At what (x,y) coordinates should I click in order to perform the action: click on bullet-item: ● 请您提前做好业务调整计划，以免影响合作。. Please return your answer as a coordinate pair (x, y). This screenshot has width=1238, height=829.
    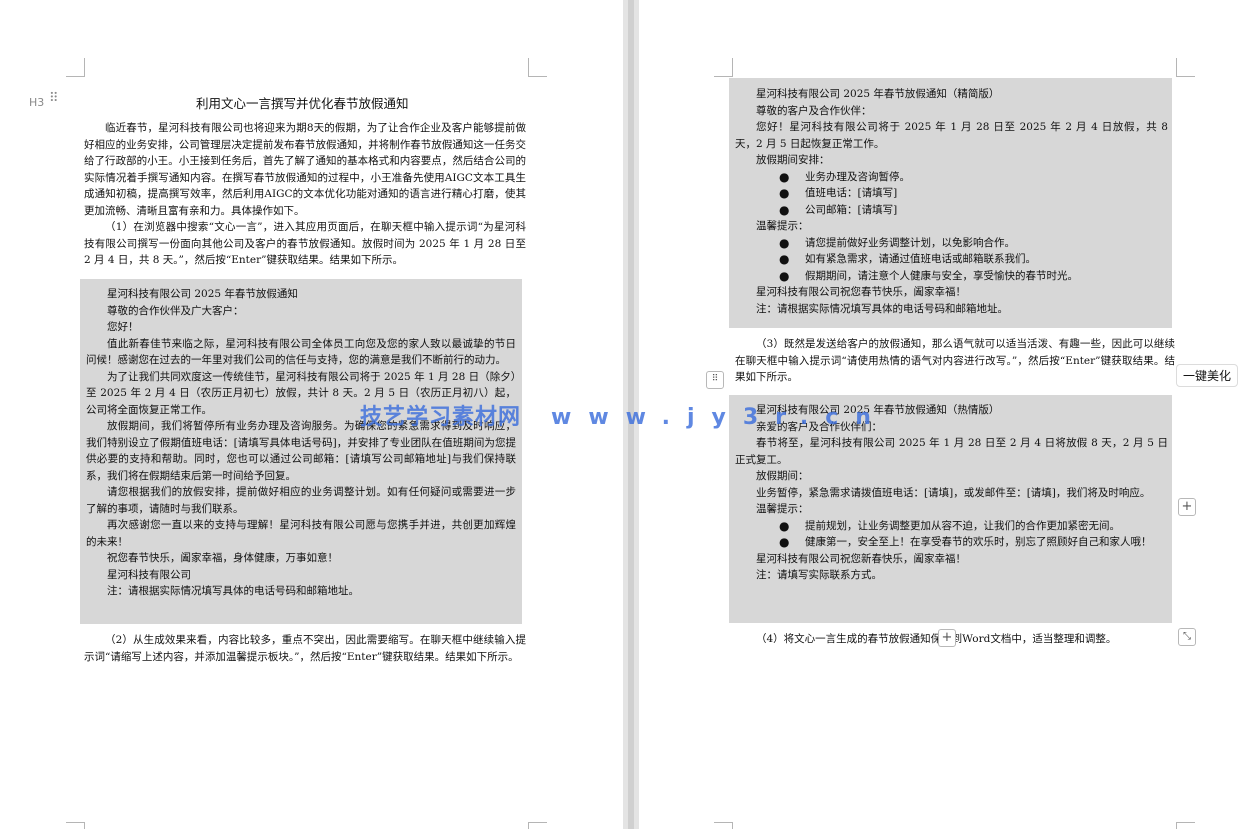
    Looking at the image, I should click on (897, 242).